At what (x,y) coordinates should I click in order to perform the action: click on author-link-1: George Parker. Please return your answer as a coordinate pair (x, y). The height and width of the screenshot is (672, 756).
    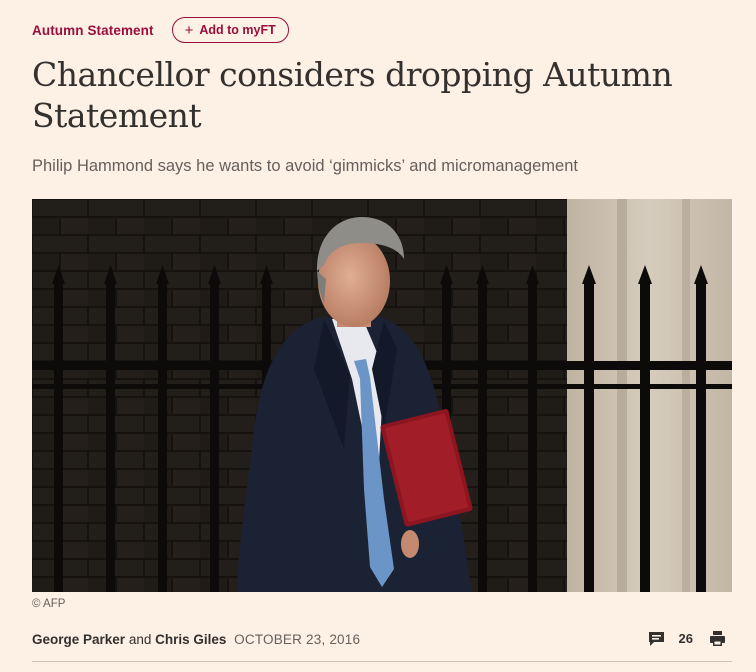
    Looking at the image, I should click on (78, 639).